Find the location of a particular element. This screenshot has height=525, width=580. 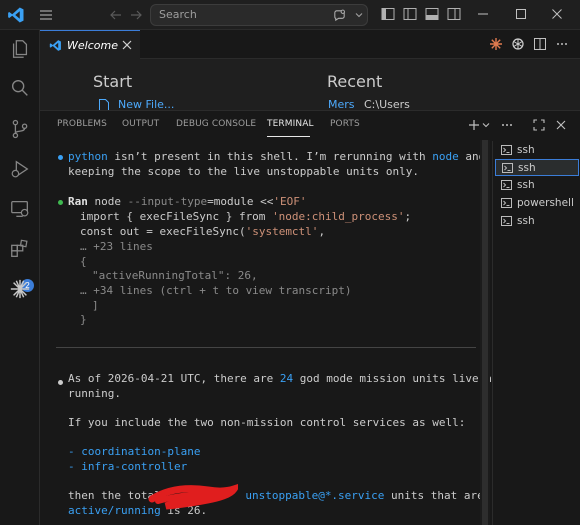

source-control-icon is located at coordinates (20, 129).